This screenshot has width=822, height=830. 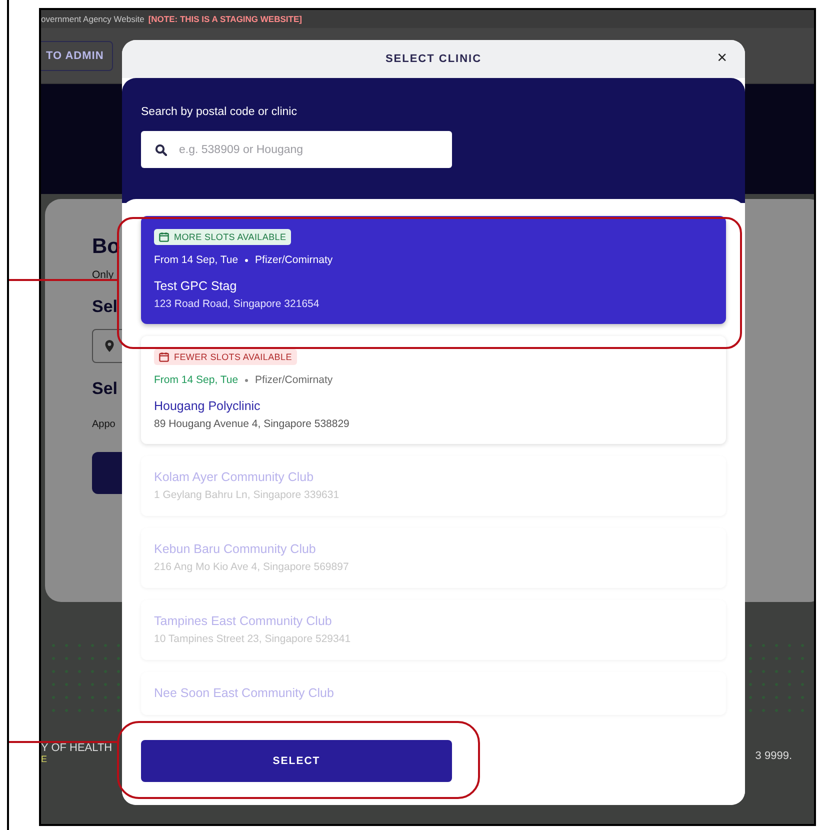 What do you see at coordinates (296, 761) in the screenshot?
I see `select-button: SELECT` at bounding box center [296, 761].